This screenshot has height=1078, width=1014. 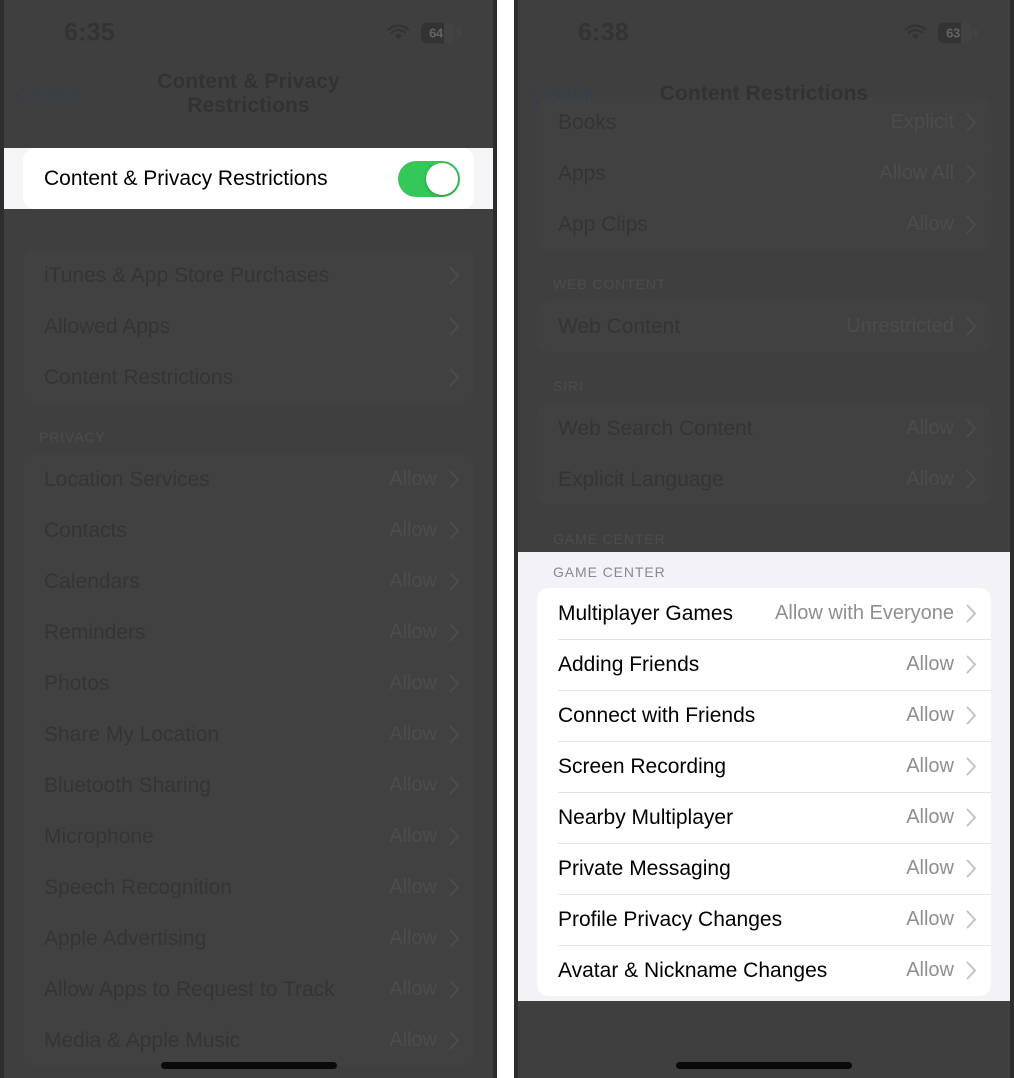 I want to click on row-allowed-apps: Allowed Apps, so click(x=248, y=326).